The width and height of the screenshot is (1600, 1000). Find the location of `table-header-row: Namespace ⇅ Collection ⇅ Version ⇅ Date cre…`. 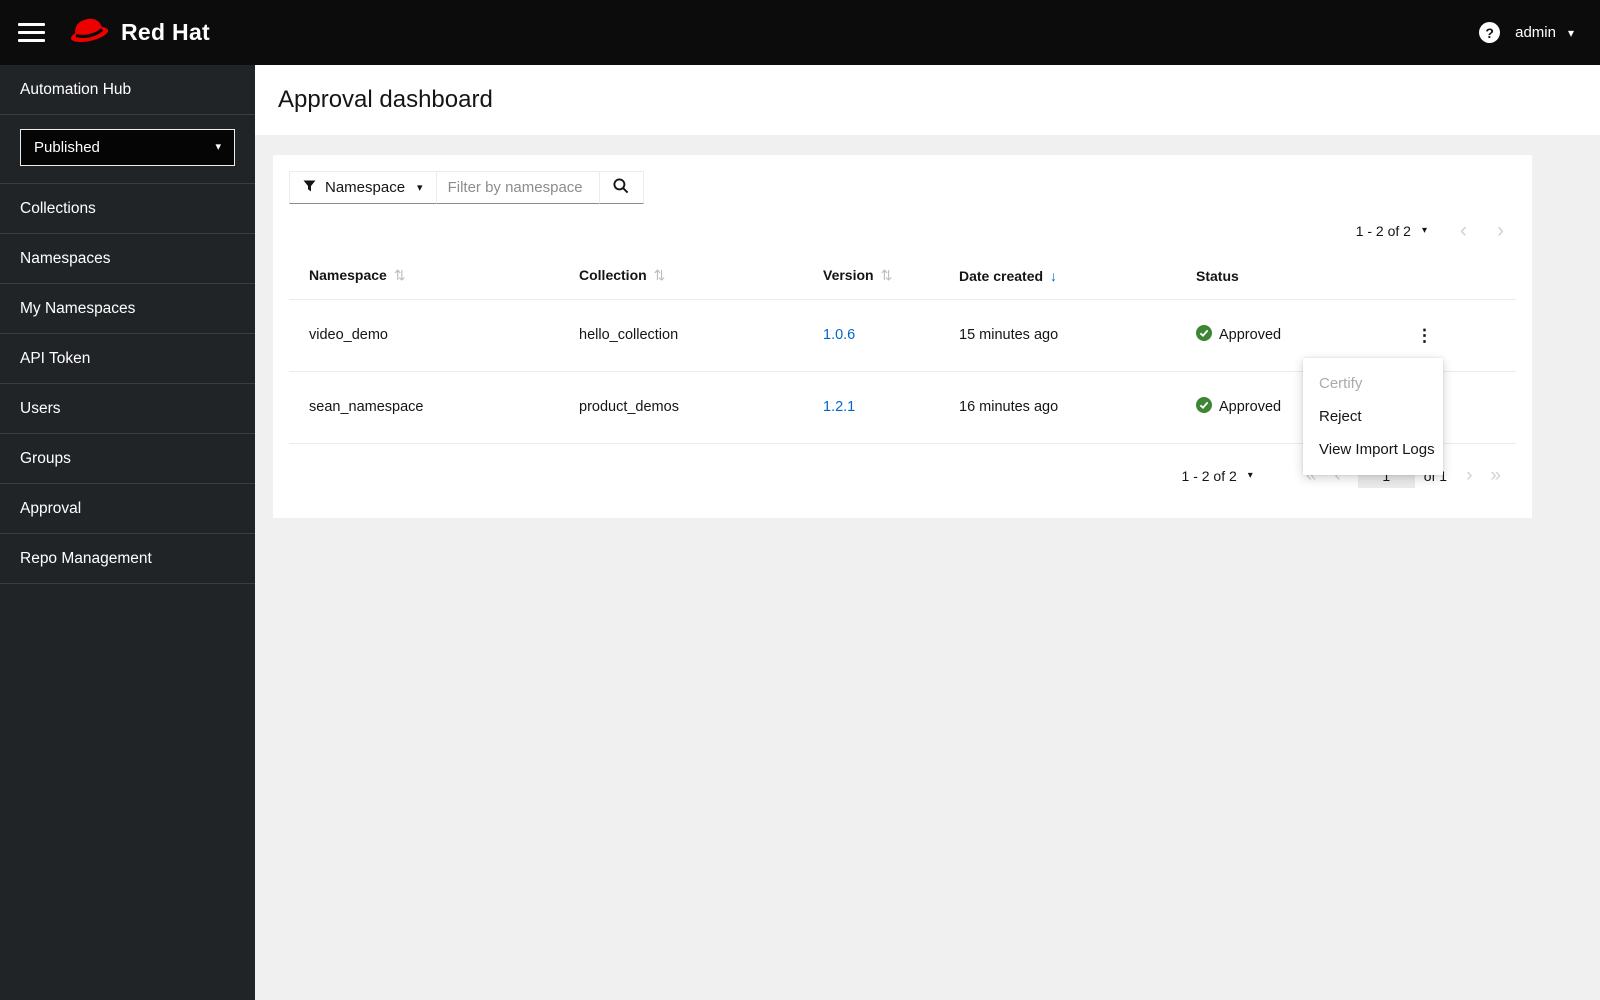

table-header-row: Namespace ⇅ Collection ⇅ Version ⇅ Date cre… is located at coordinates (902, 276).